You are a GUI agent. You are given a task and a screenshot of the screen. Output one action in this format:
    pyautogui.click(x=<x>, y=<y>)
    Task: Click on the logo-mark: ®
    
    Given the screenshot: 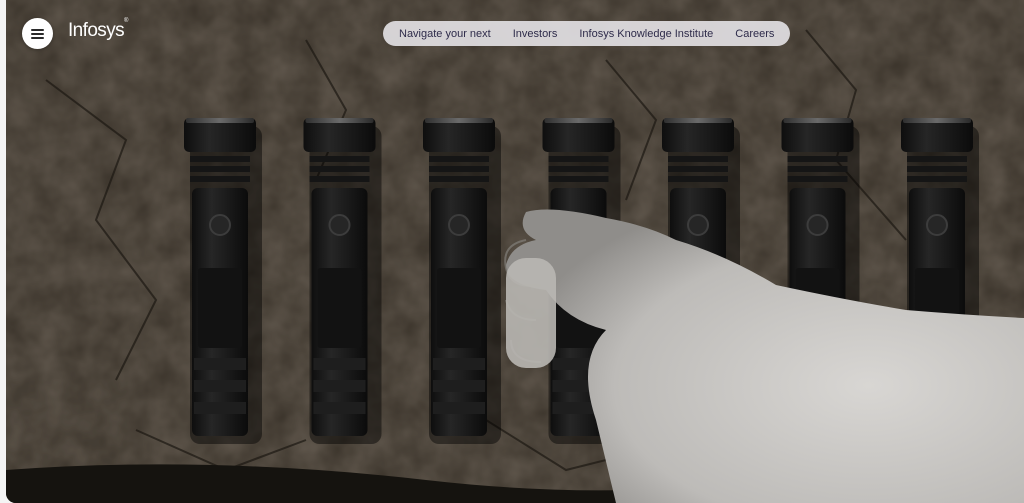 What is the action you would take?
    pyautogui.click(x=126, y=21)
    